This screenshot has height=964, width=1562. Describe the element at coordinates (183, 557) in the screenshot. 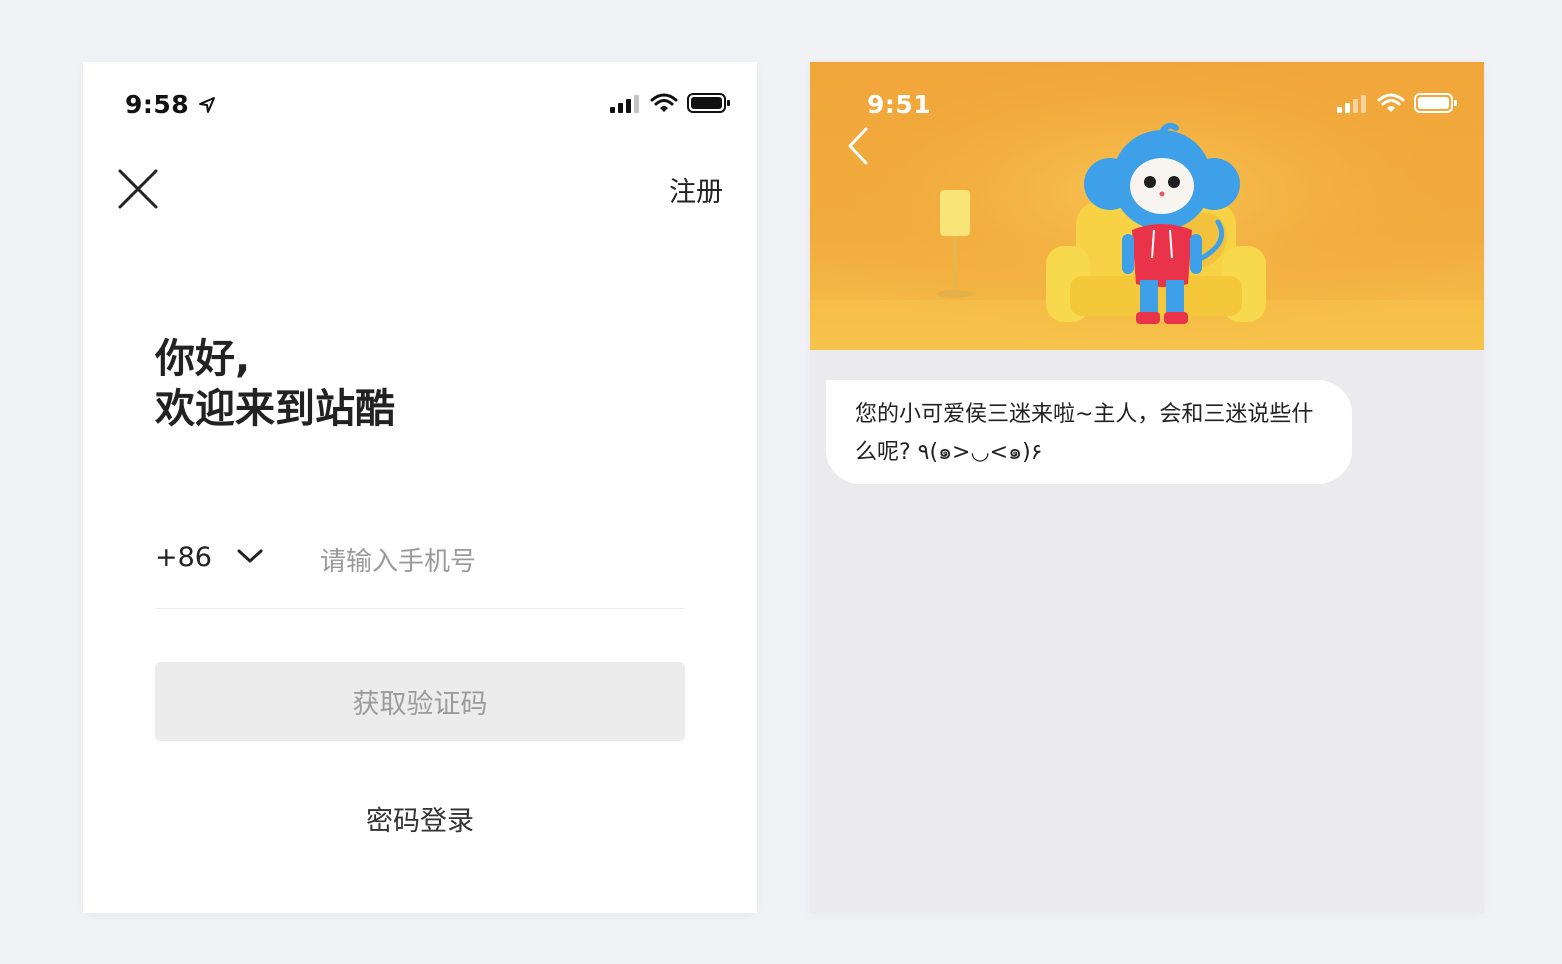

I see `country-code-selector: +86` at that location.